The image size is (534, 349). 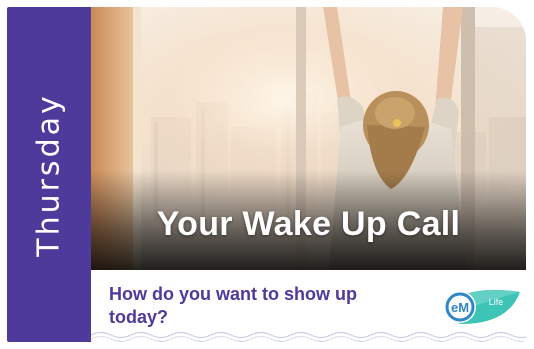 What do you see at coordinates (460, 307) in the screenshot?
I see `logo-initials: eM` at bounding box center [460, 307].